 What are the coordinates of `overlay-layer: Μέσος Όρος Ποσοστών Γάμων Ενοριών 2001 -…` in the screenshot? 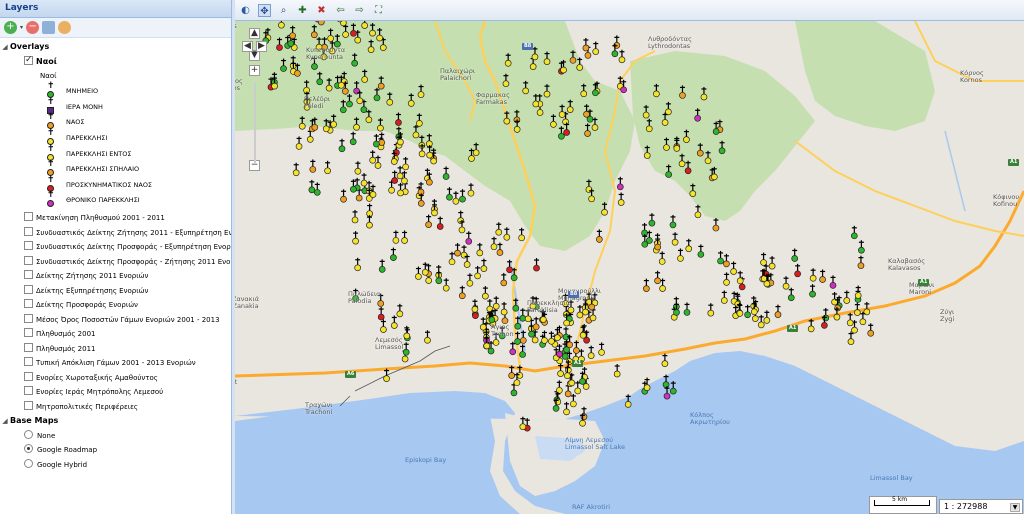 It's located at (115, 320).